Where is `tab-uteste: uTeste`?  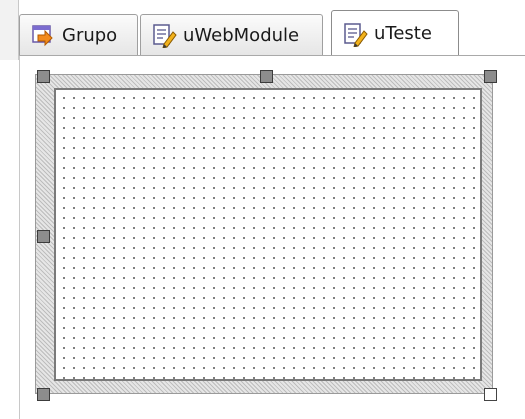
tab-uteste: uTeste is located at coordinates (395, 33).